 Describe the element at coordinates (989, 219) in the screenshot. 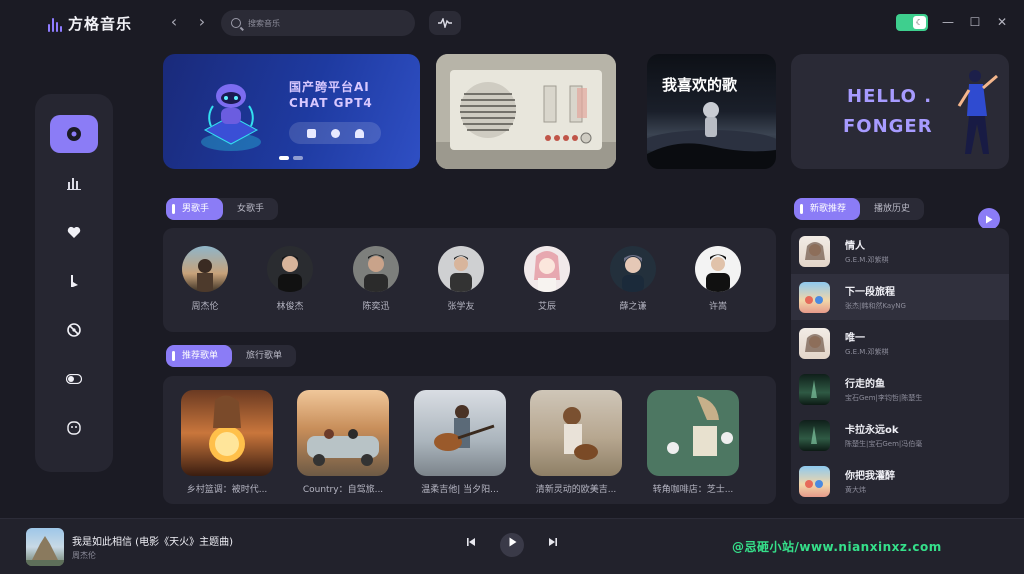

I see `play-all-button` at that location.